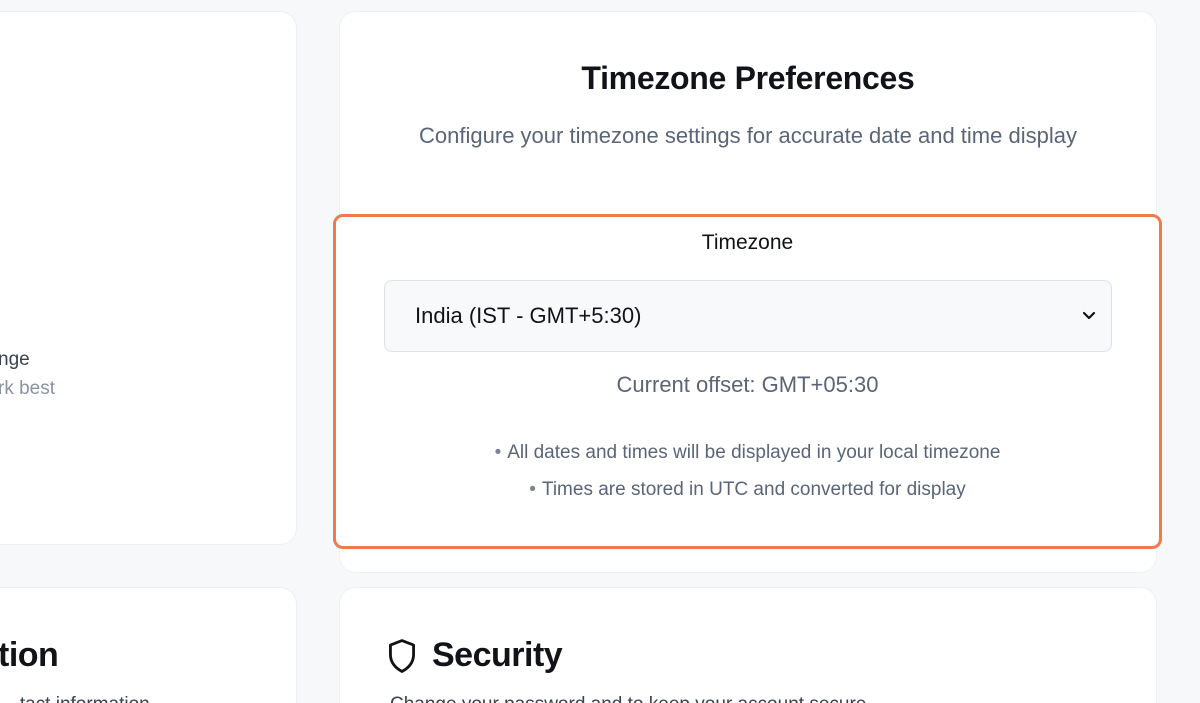  I want to click on timezone-field-label: Timezone, so click(747, 242).